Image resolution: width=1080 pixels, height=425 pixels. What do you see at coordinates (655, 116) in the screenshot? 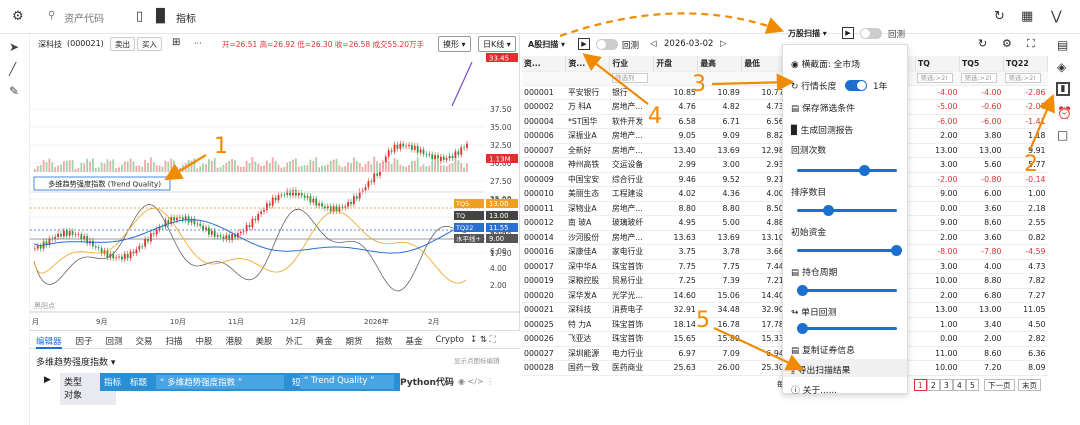
I see `annotation-4: 4` at bounding box center [655, 116].